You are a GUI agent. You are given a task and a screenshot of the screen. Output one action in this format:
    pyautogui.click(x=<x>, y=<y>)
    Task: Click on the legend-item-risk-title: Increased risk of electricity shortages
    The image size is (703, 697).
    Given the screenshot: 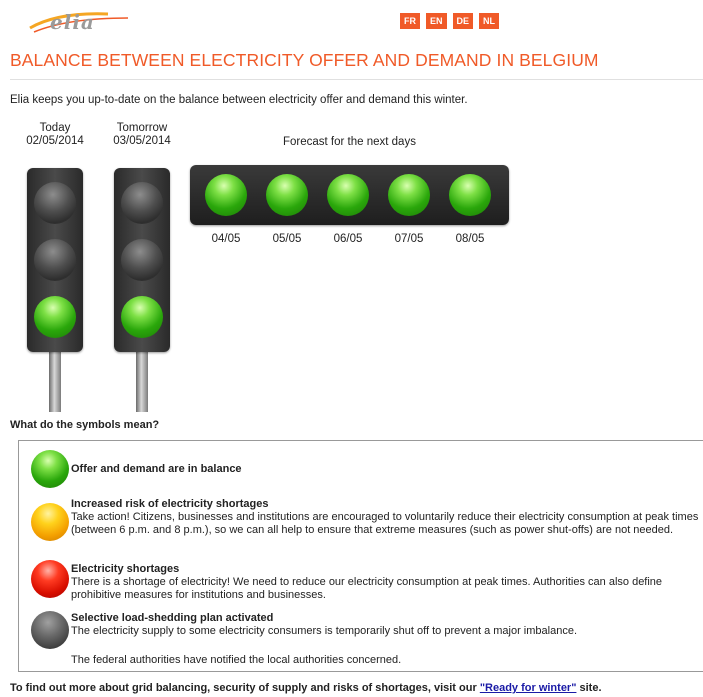 What is the action you would take?
    pyautogui.click(x=170, y=504)
    